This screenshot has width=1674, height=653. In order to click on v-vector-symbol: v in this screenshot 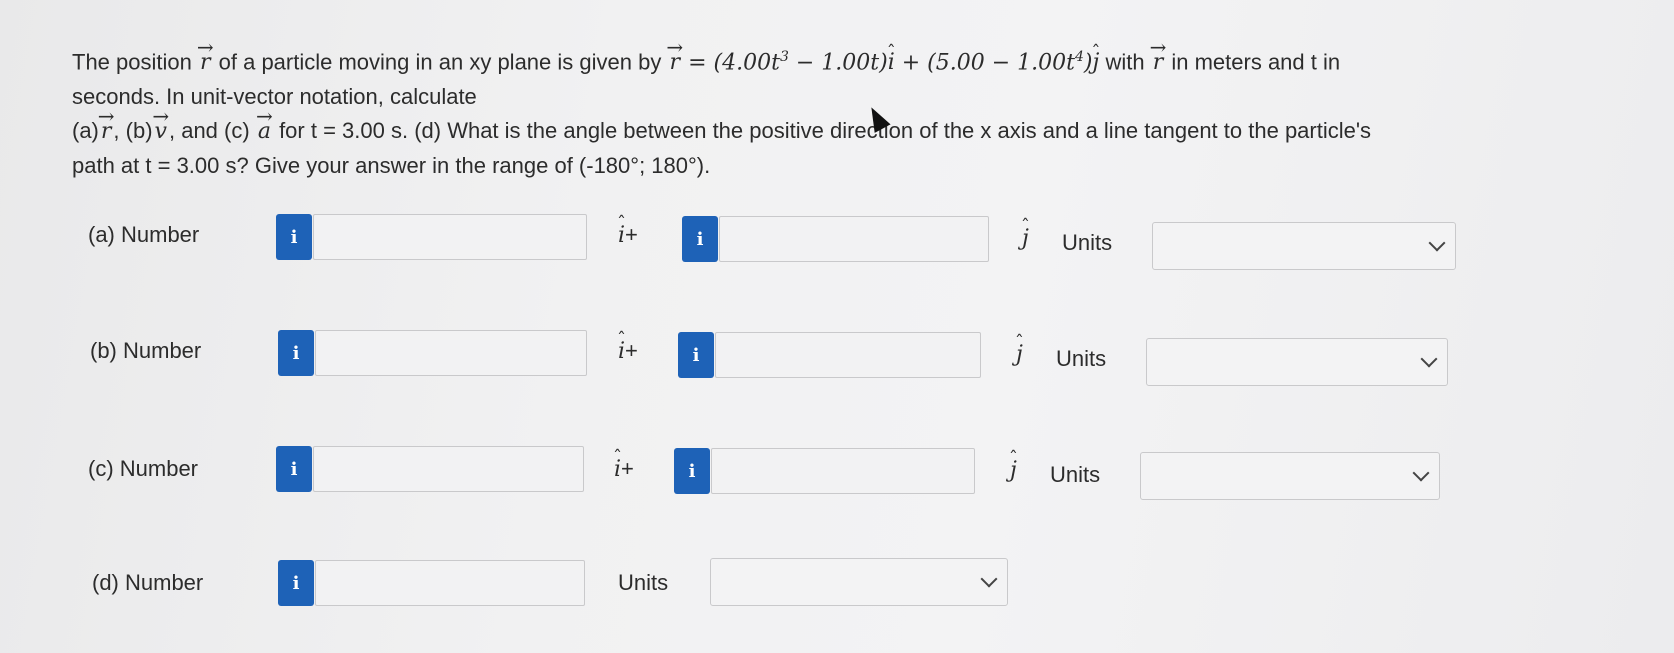, I will do `click(161, 132)`.